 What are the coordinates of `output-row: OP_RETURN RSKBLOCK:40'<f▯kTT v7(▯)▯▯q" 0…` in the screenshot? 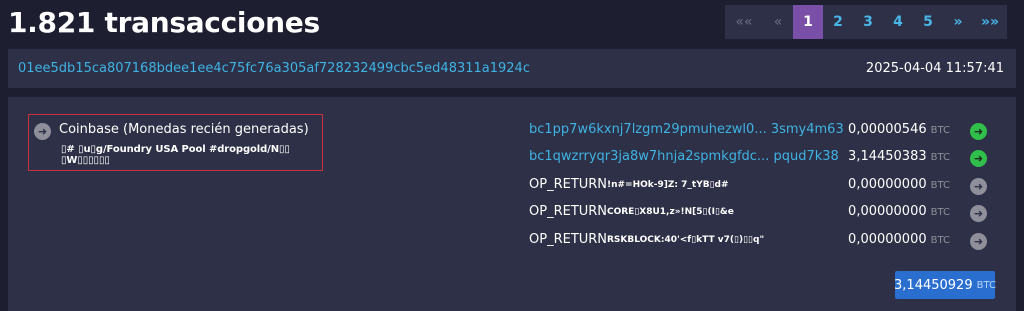 It's located at (762, 241).